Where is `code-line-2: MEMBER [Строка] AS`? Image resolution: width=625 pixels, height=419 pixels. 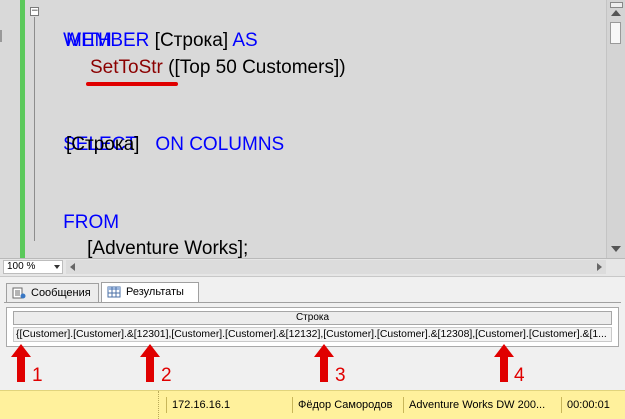 code-line-2: MEMBER [Строка] AS is located at coordinates (162, 41).